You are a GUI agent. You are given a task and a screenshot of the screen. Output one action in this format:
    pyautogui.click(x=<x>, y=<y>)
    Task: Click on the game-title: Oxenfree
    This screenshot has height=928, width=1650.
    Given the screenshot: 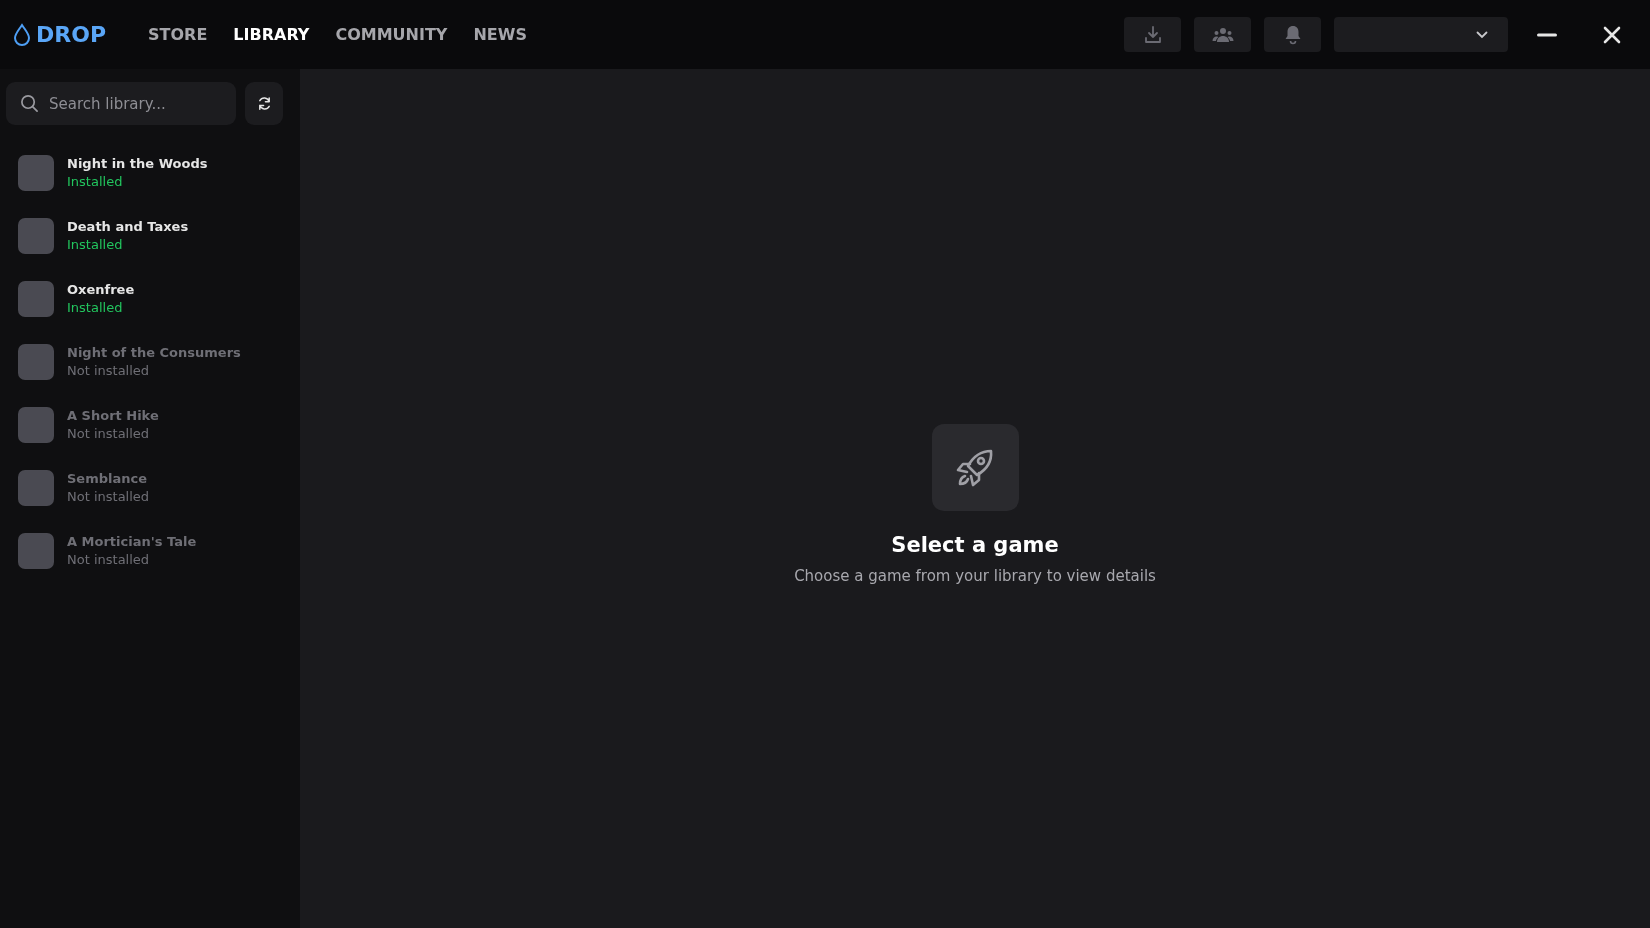 What is the action you would take?
    pyautogui.click(x=101, y=289)
    